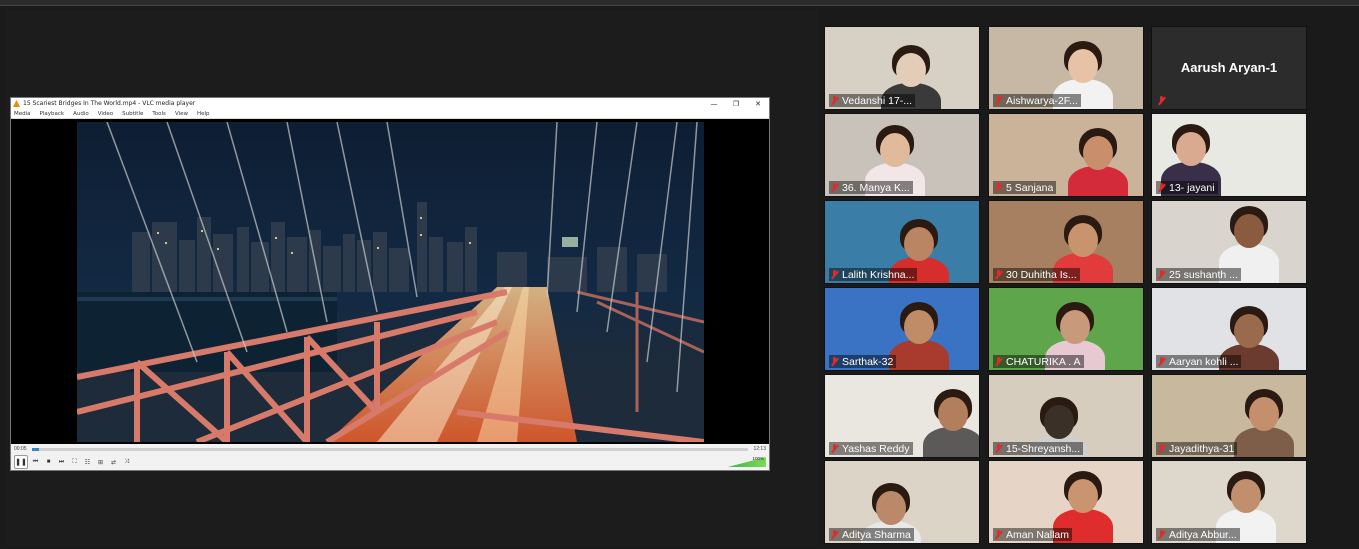 The width and height of the screenshot is (1359, 549). Describe the element at coordinates (876, 534) in the screenshot. I see `participant-name: Aditya Sharma` at that location.